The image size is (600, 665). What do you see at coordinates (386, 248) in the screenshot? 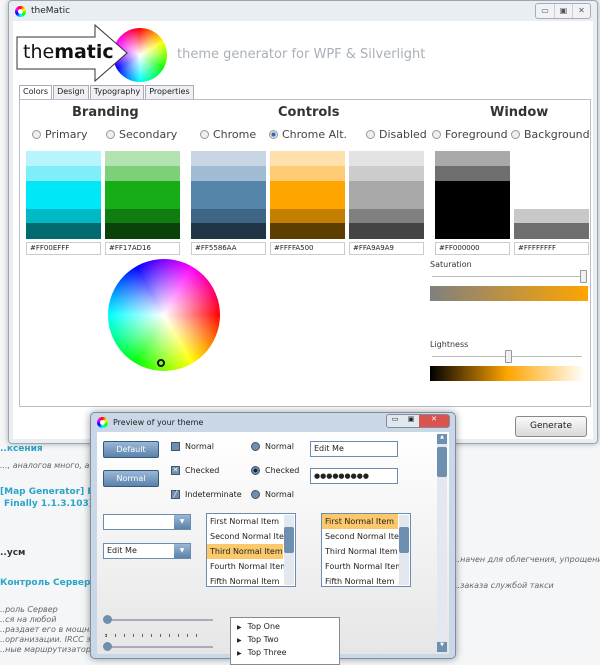
I see `hex-input: #FFA9A9A9` at bounding box center [386, 248].